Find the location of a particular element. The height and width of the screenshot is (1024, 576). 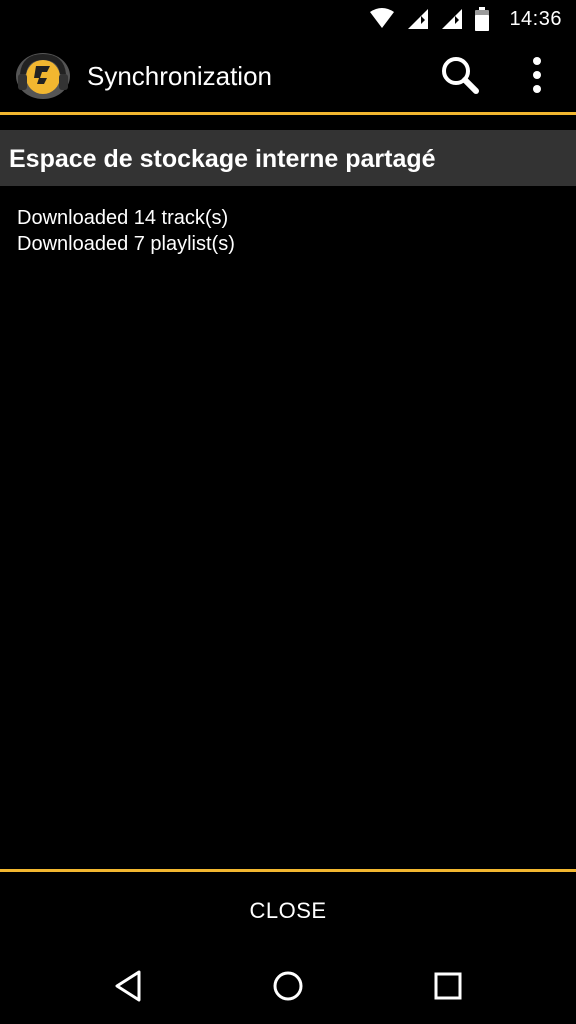

wifi-icon is located at coordinates (382, 19).